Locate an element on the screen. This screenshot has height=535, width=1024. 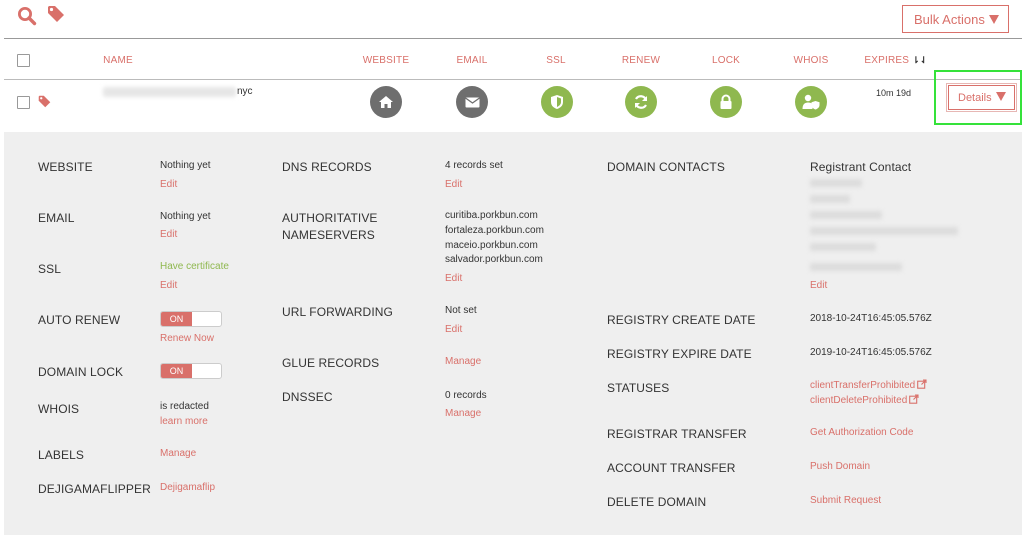
glue-records-label: GLUE RECORDS is located at coordinates (331, 363).